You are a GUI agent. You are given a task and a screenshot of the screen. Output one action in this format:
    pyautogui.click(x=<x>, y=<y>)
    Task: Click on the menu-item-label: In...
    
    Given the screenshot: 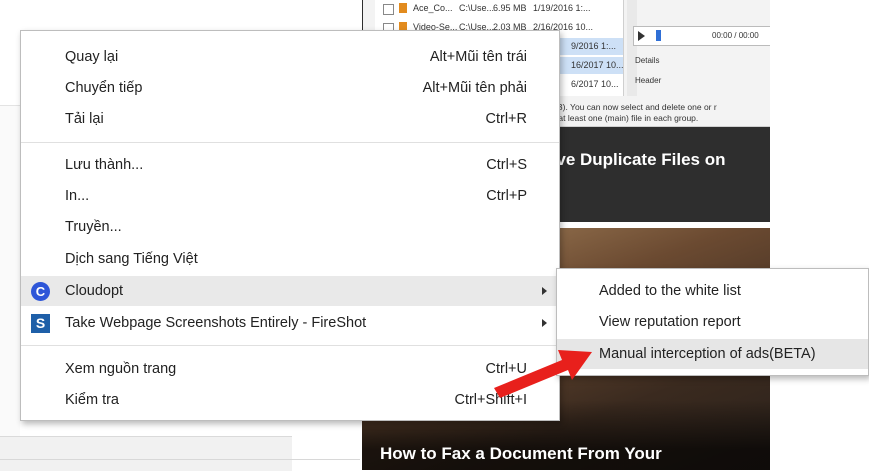 What is the action you would take?
    pyautogui.click(x=77, y=196)
    